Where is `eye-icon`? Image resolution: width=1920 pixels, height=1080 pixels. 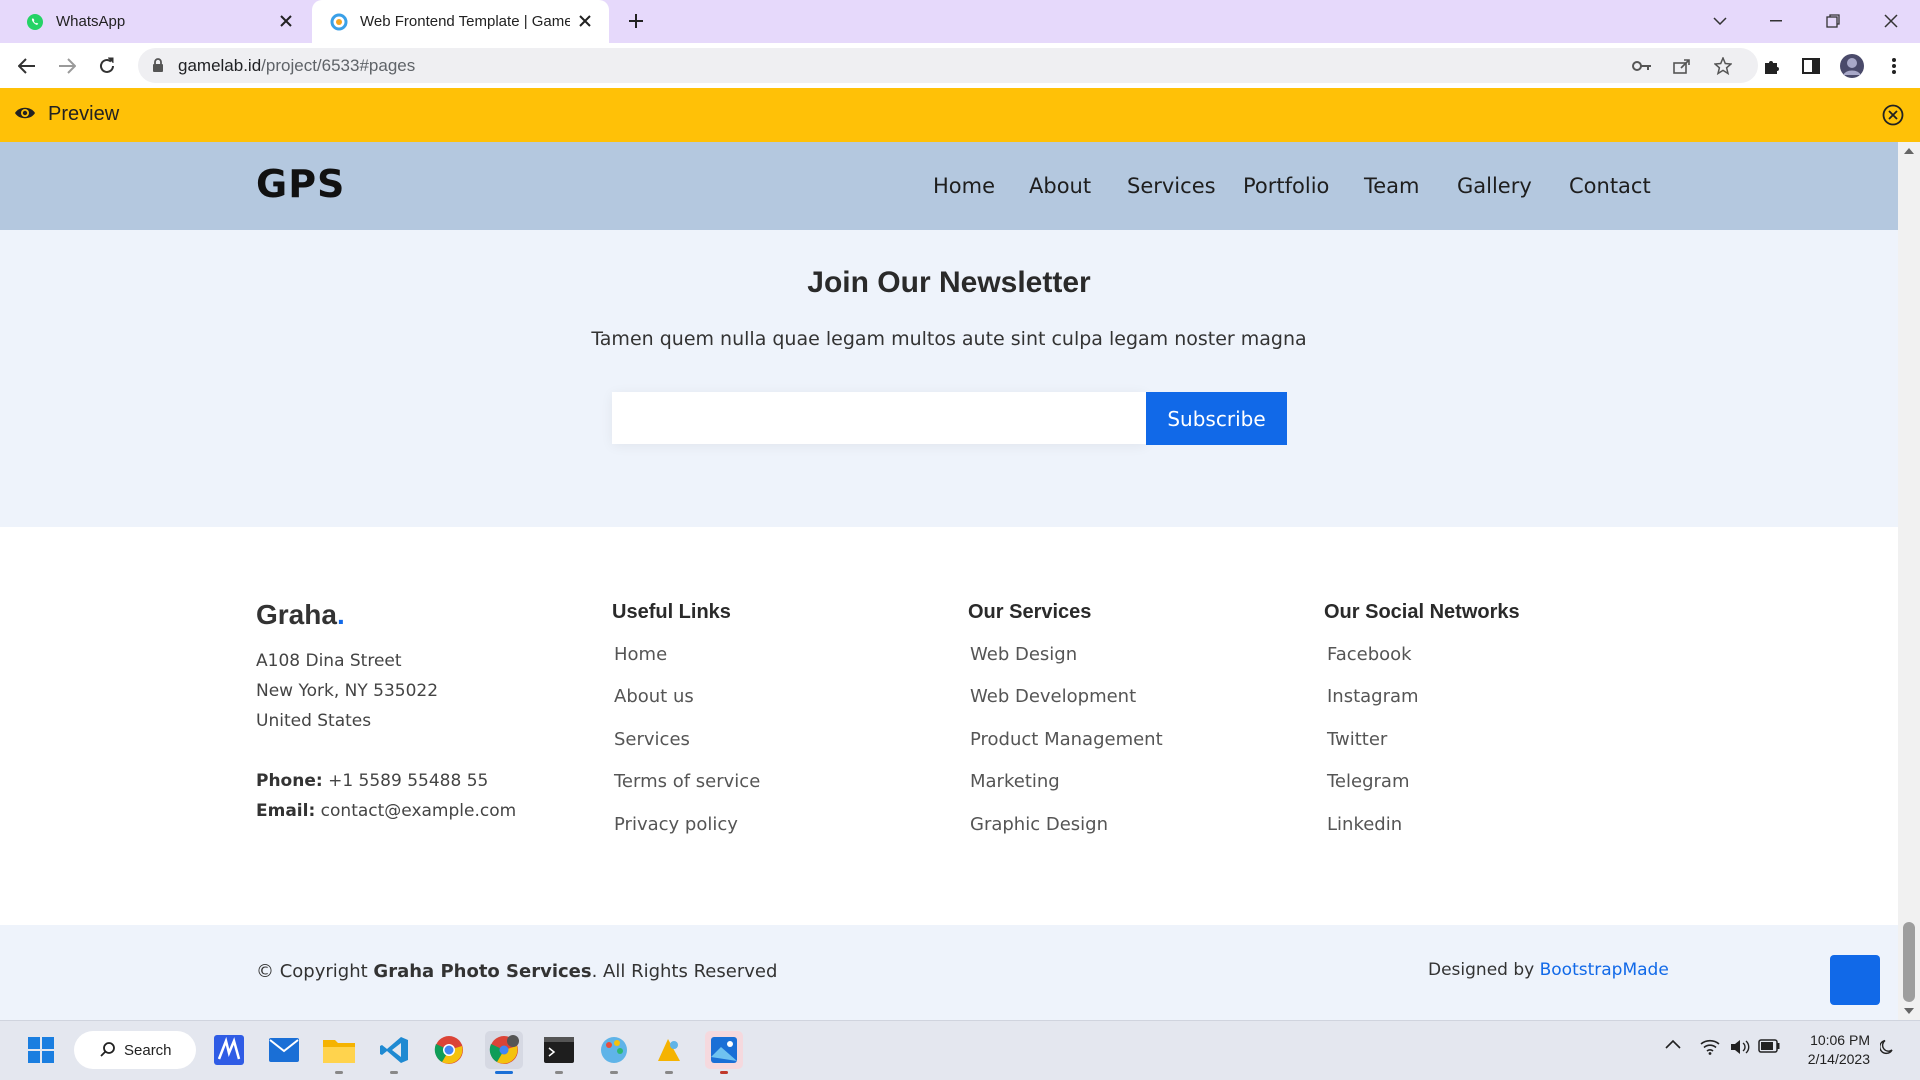
eye-icon is located at coordinates (25, 113).